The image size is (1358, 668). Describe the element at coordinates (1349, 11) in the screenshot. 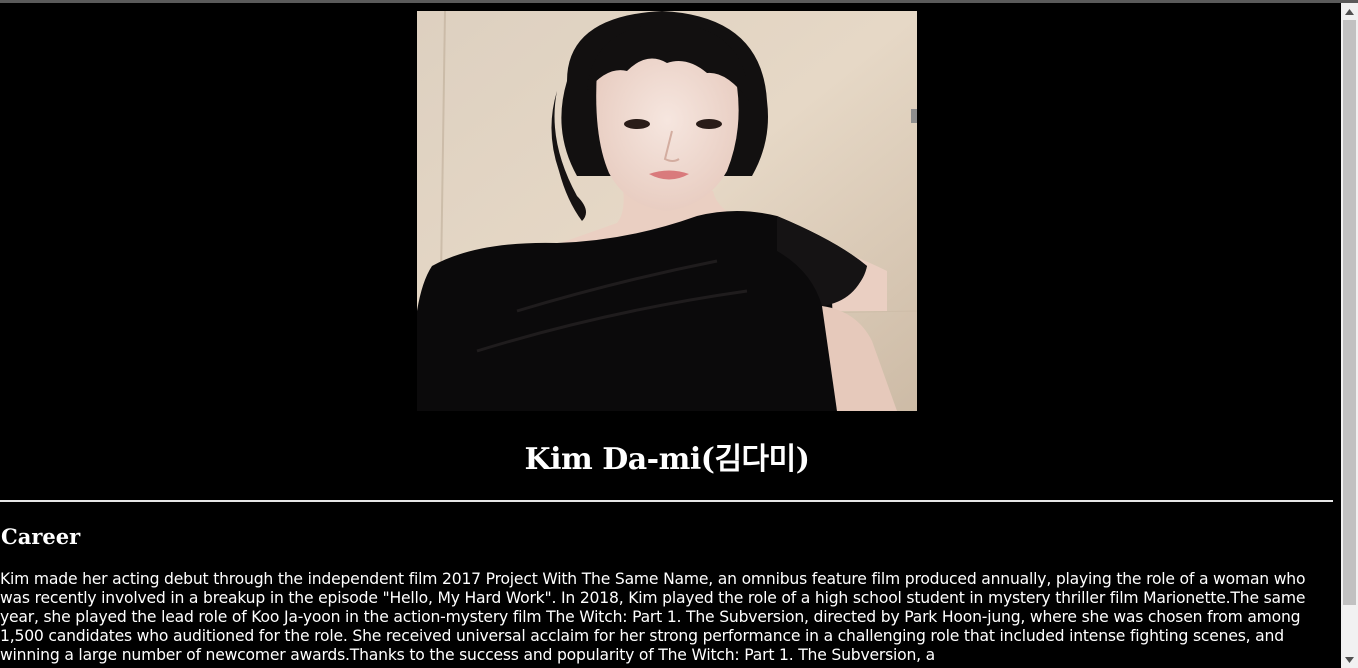

I see `triangle-up-icon` at that location.